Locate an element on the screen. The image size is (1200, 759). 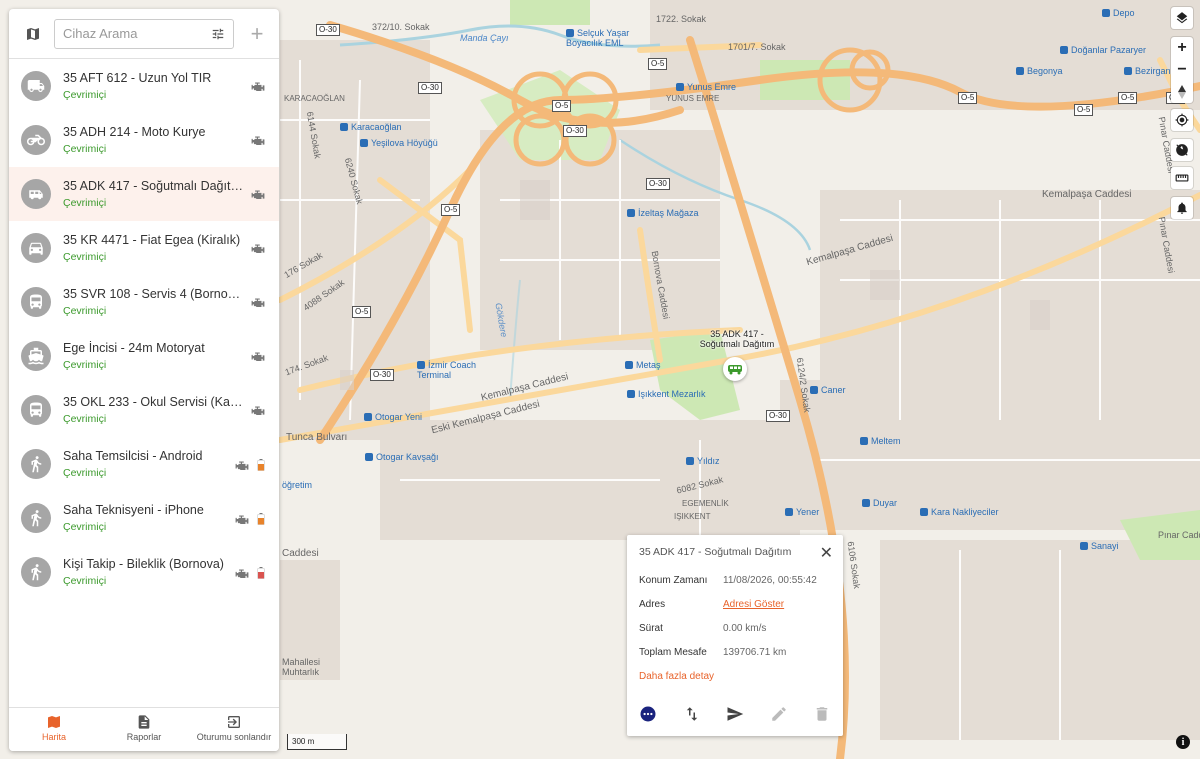
device-name: Kişi Takip - Bileklik (Bornova) is located at coordinates (143, 564).